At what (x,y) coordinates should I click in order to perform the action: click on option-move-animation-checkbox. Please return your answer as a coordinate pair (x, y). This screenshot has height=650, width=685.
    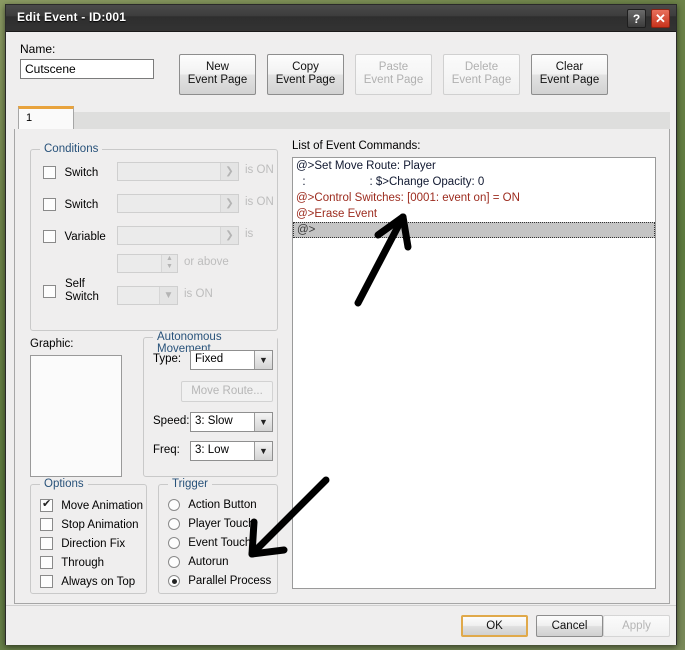
    Looking at the image, I should click on (46, 505).